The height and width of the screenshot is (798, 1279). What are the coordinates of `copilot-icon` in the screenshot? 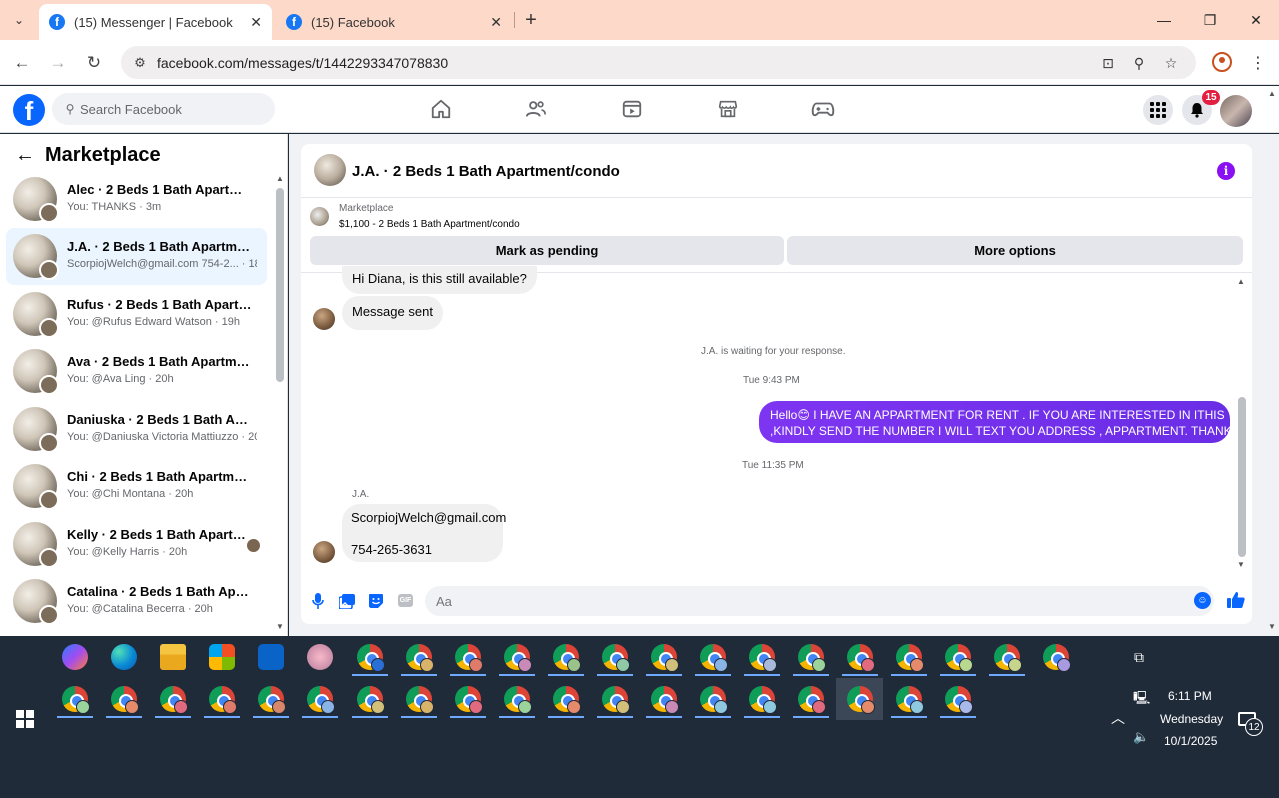 It's located at (75, 657).